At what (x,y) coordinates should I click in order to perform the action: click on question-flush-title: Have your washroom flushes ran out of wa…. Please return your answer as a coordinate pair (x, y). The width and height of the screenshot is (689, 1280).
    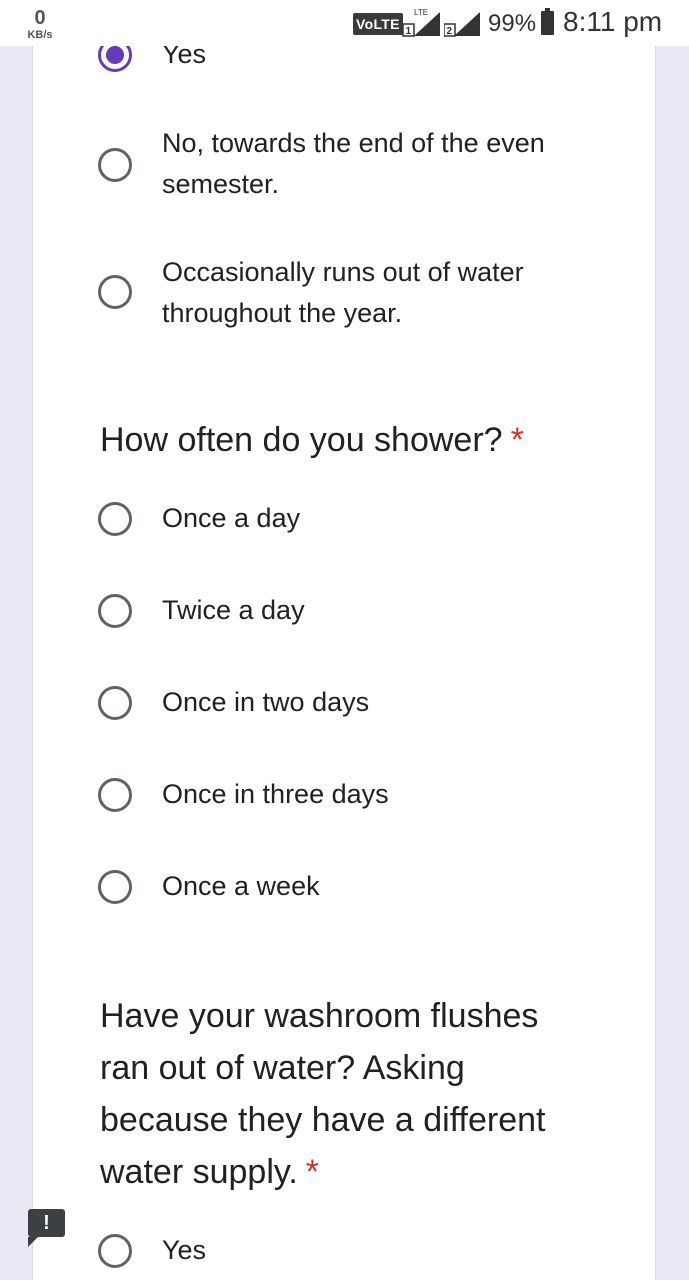
    Looking at the image, I should click on (340, 1094).